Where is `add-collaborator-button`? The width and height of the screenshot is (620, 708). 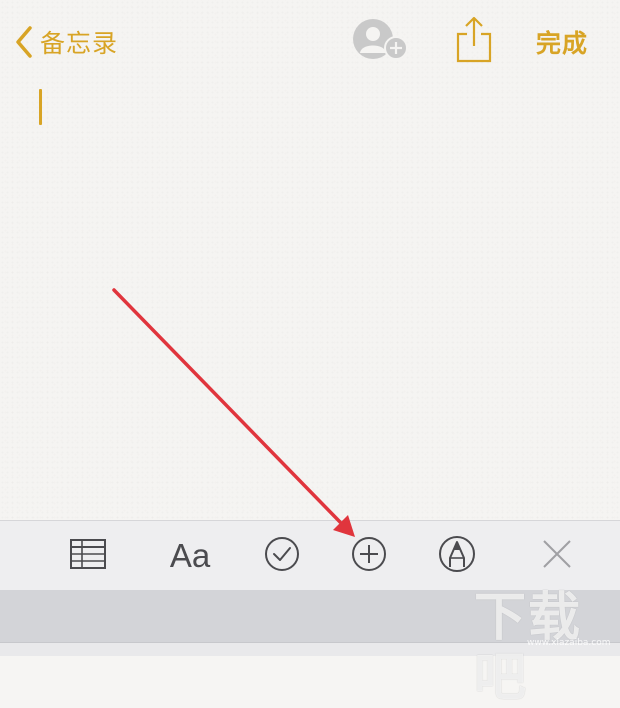
add-collaborator-button is located at coordinates (381, 41).